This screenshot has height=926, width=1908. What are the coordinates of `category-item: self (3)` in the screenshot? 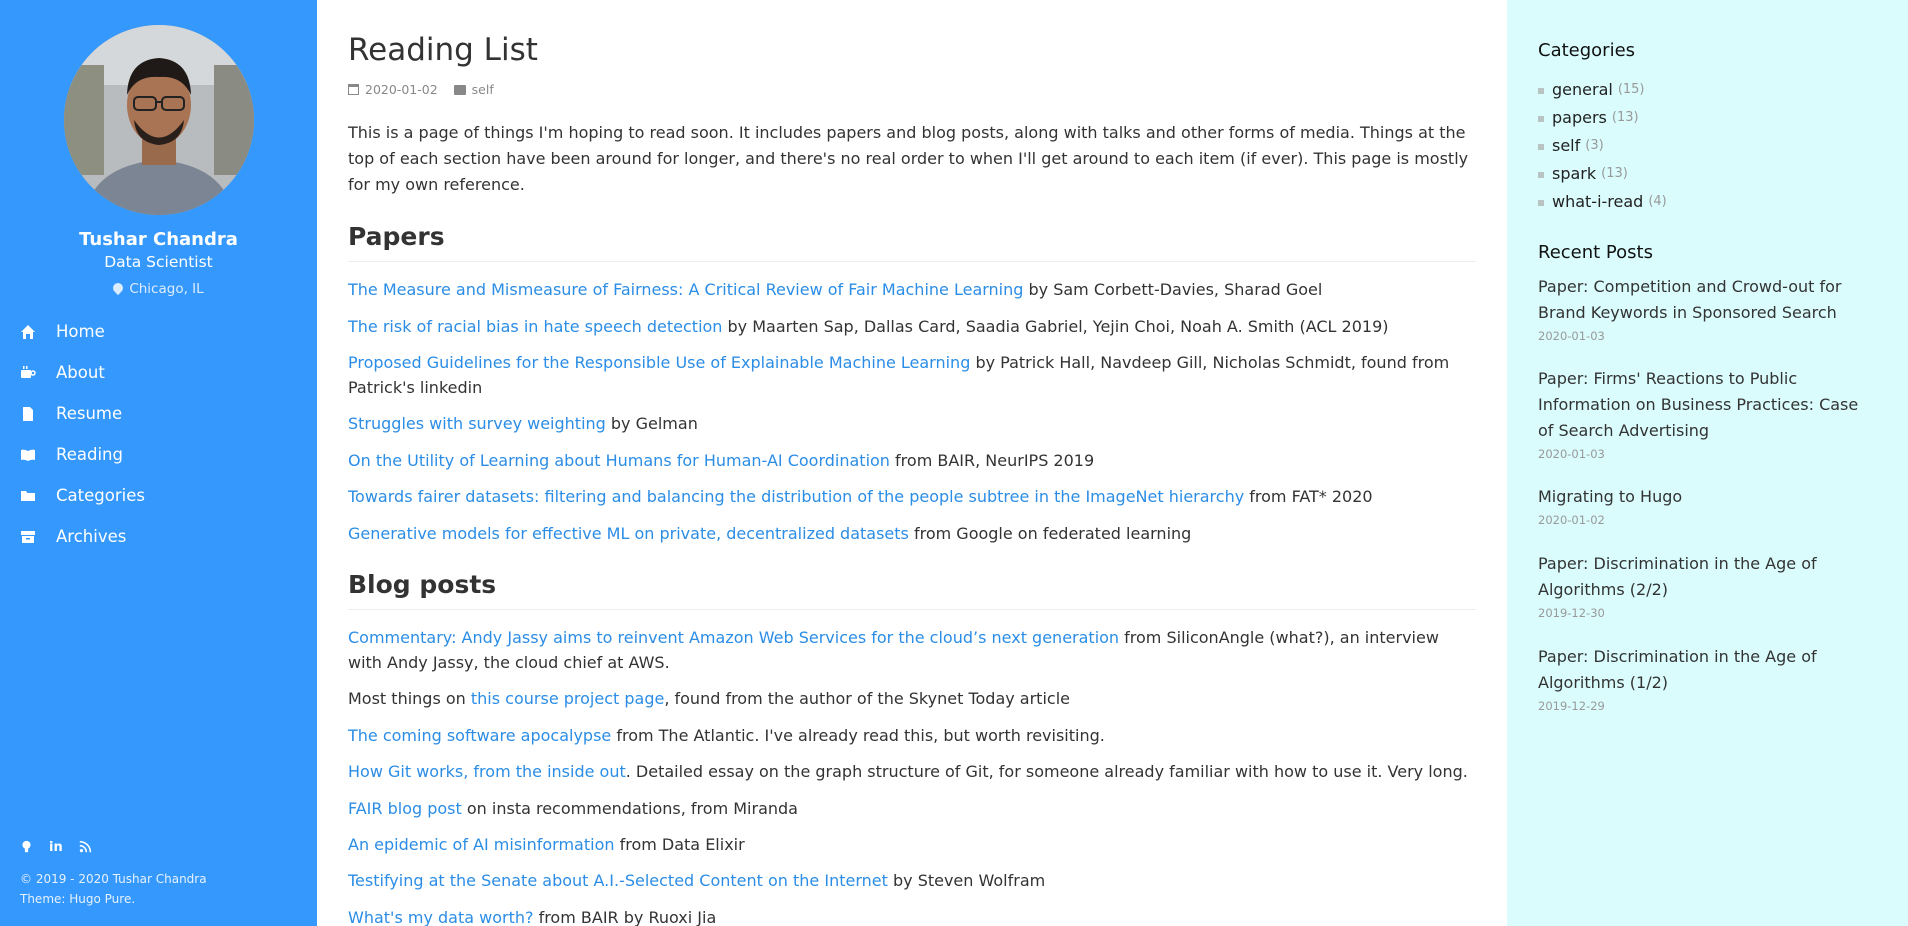 It's located at (1602, 145).